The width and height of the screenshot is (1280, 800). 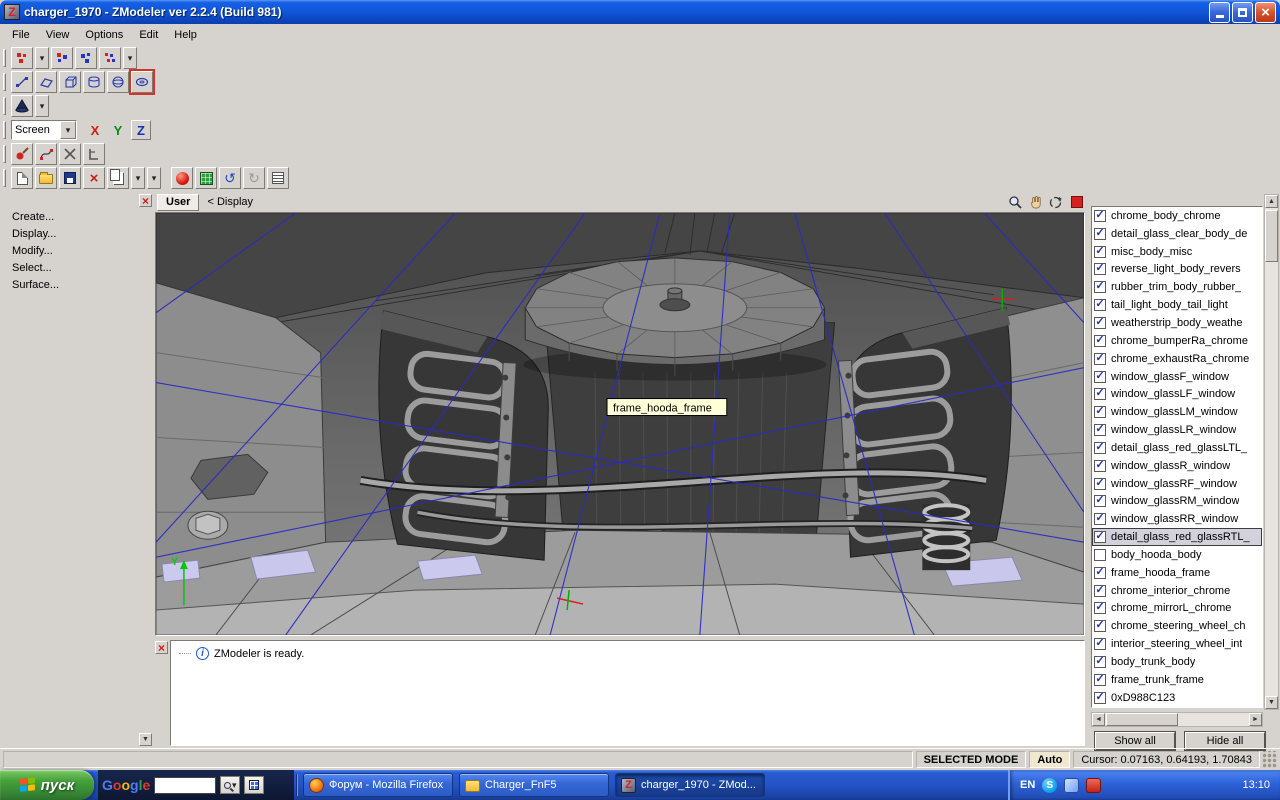 What do you see at coordinates (1177, 626) in the screenshot?
I see `material-row: chrome_steering_wheel_ch` at bounding box center [1177, 626].